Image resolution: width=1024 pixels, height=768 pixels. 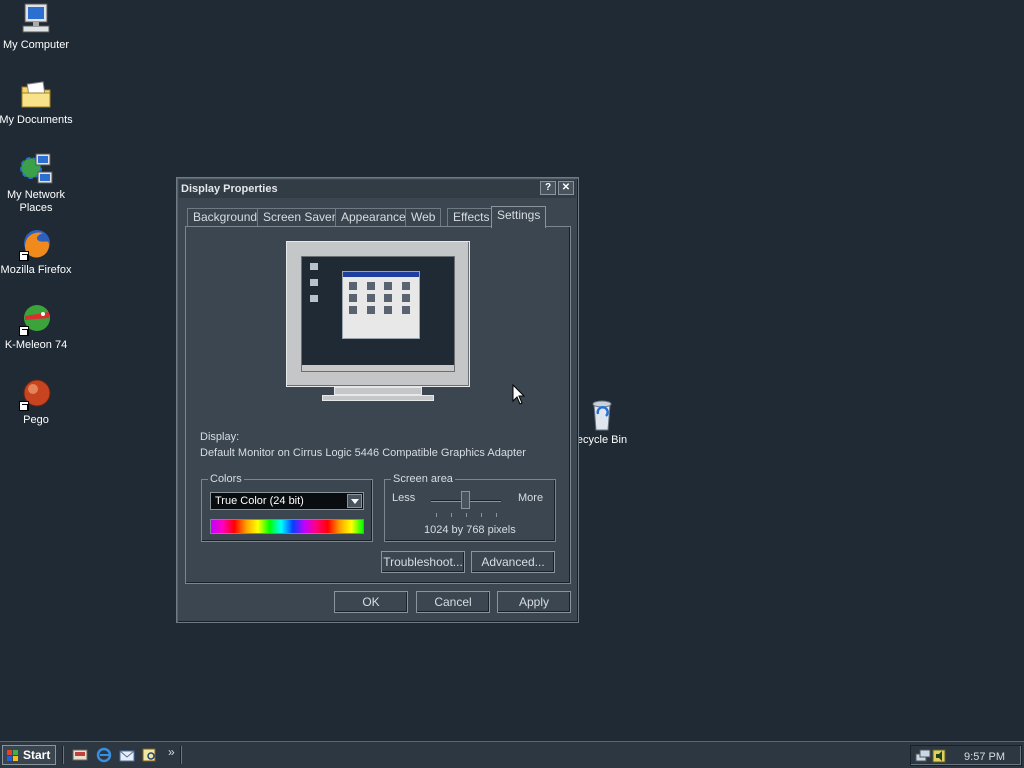 I want to click on desktop-icon-my-network-places: My Network Places, so click(x=37, y=183).